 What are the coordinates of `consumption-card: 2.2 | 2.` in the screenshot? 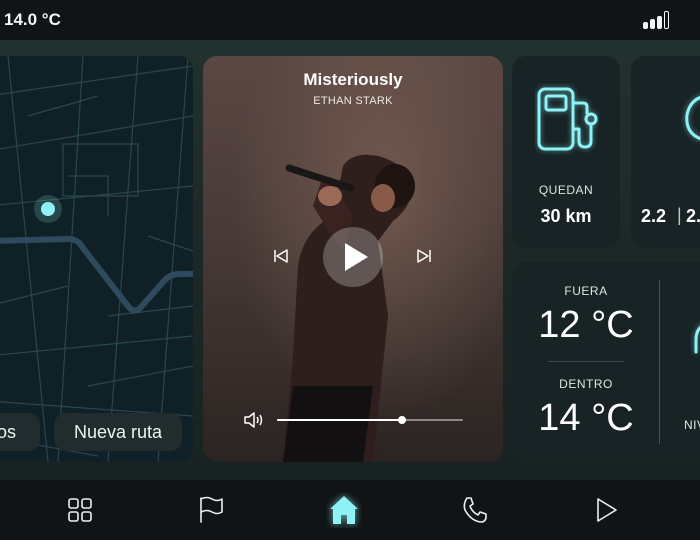 It's located at (665, 152).